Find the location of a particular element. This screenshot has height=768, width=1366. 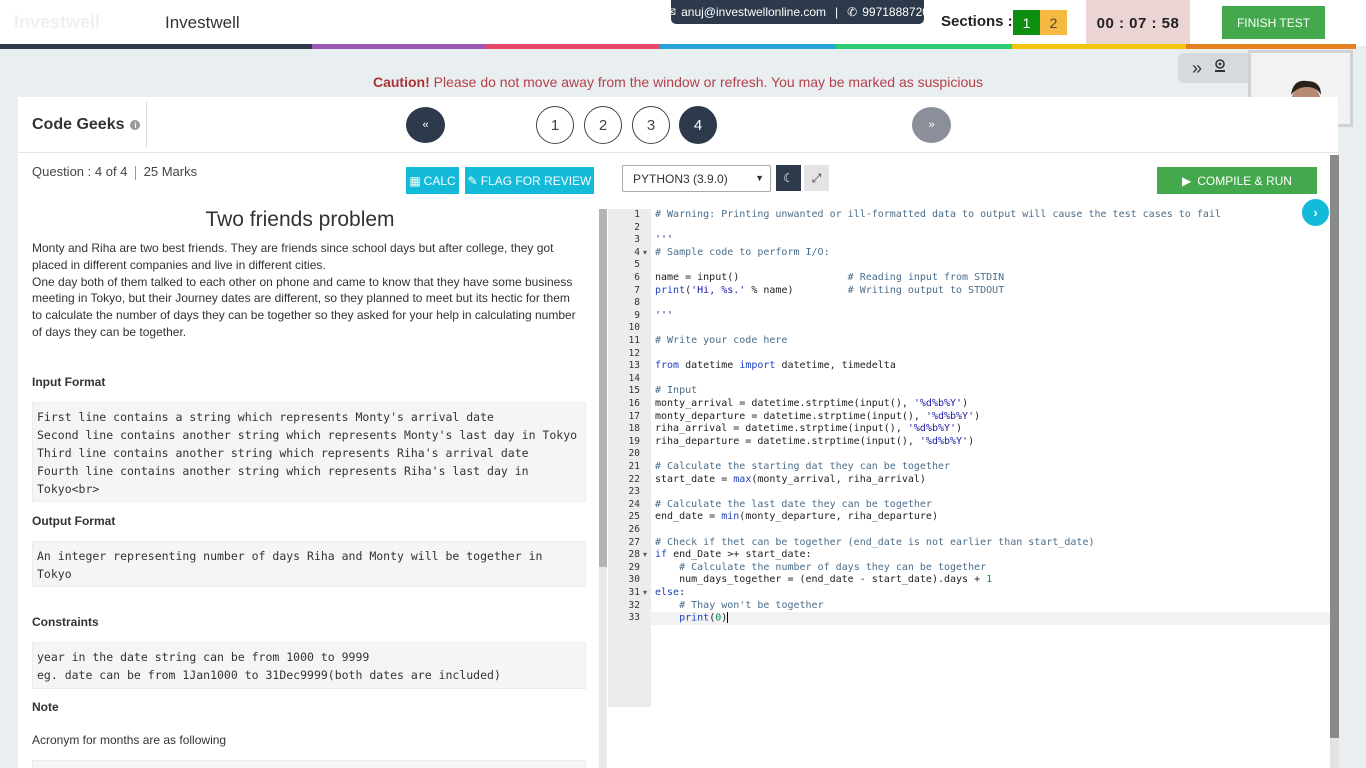

note-box is located at coordinates (309, 764).